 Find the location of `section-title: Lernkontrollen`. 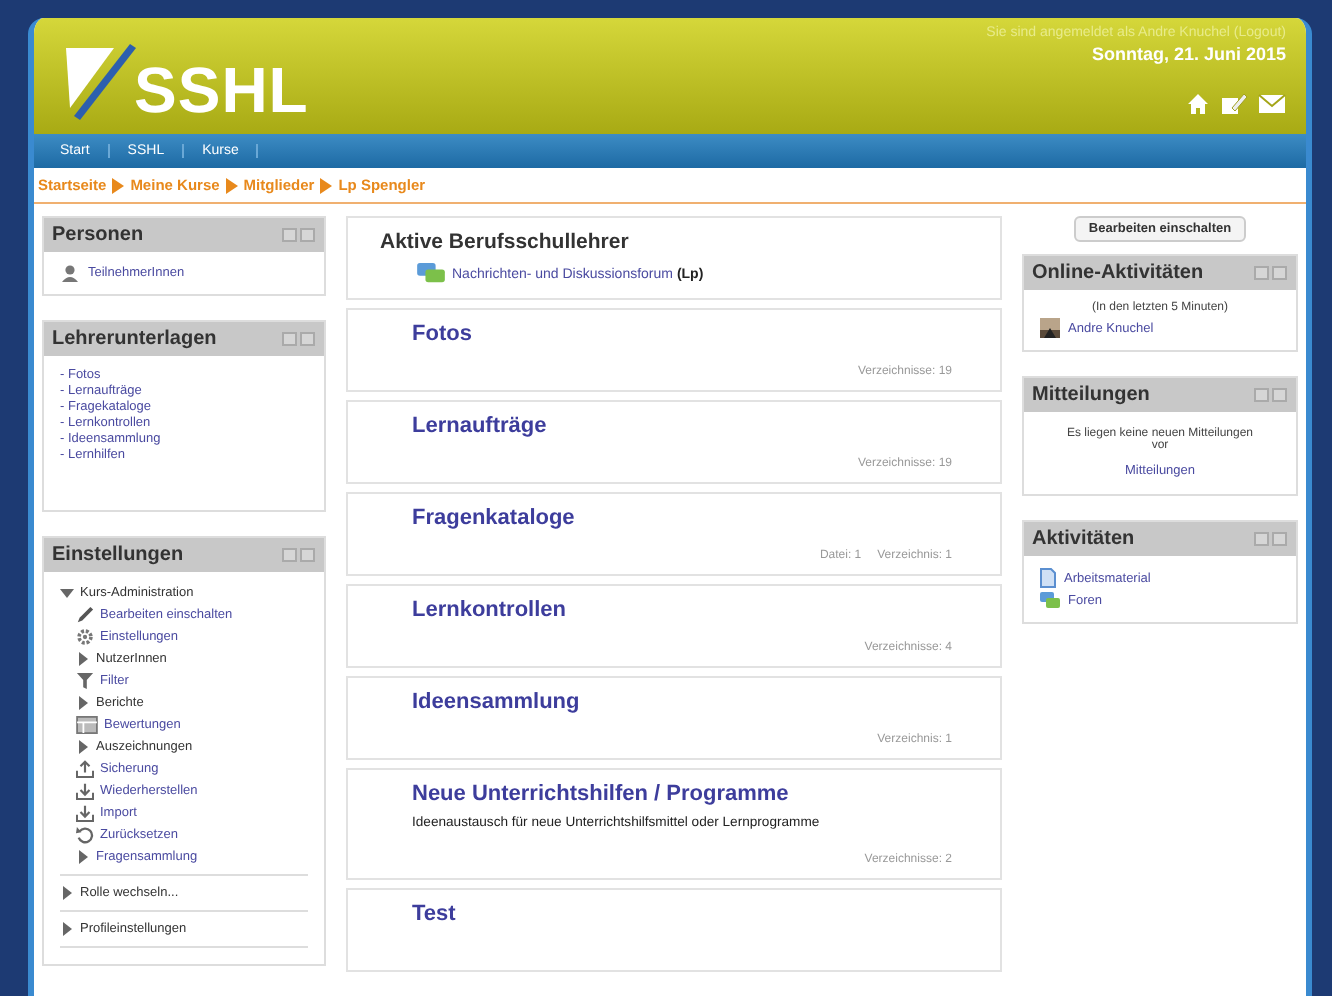

section-title: Lernkontrollen is located at coordinates (698, 610).